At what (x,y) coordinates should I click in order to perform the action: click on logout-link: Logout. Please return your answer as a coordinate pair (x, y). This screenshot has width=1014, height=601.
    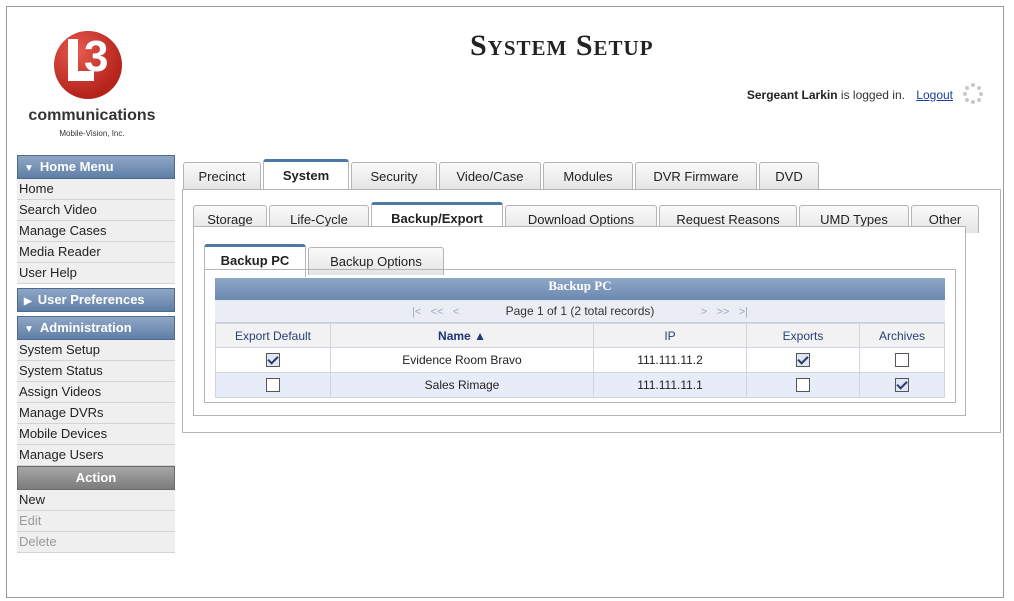
    Looking at the image, I should click on (934, 95).